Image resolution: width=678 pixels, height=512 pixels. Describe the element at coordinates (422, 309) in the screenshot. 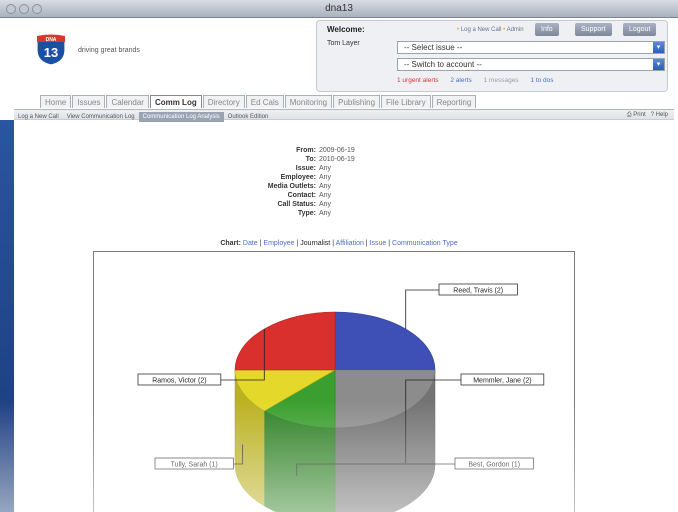

I see `leader-line` at that location.